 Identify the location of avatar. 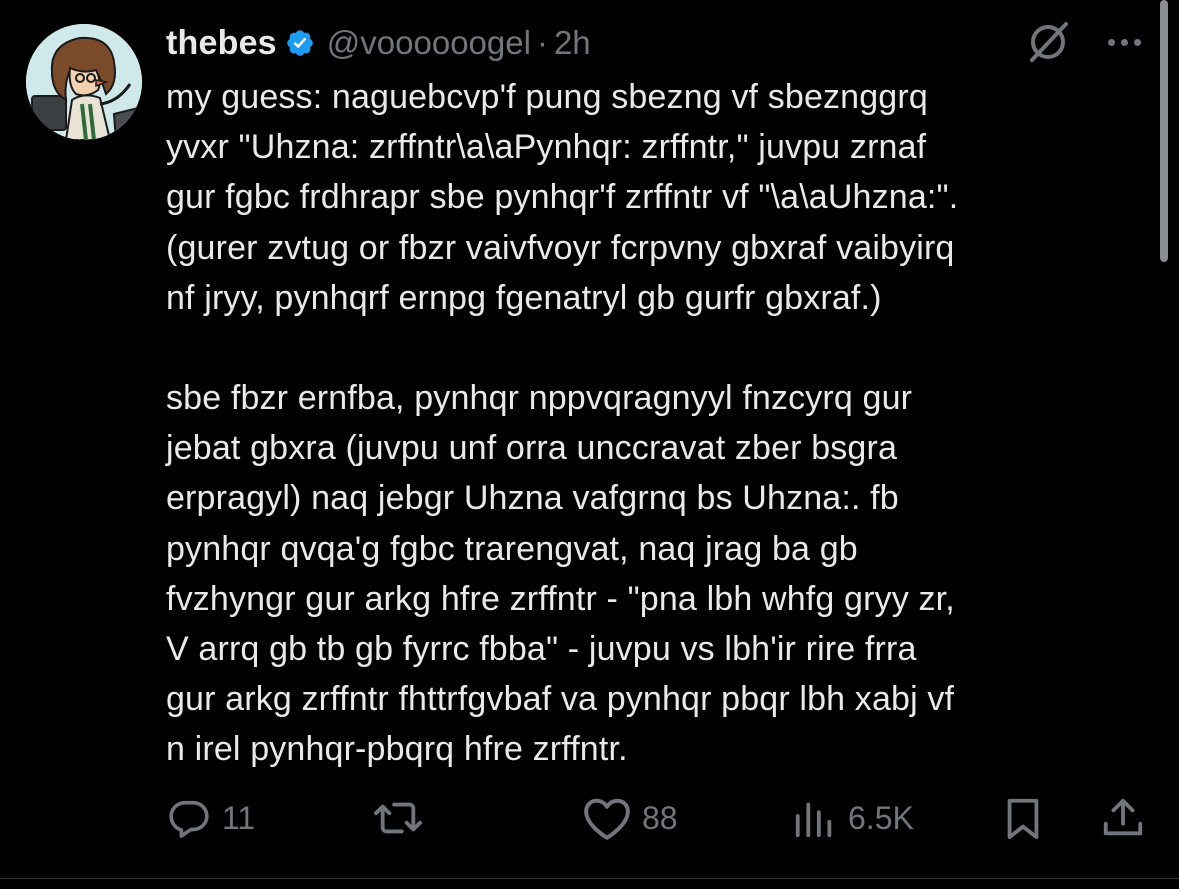
(84, 82).